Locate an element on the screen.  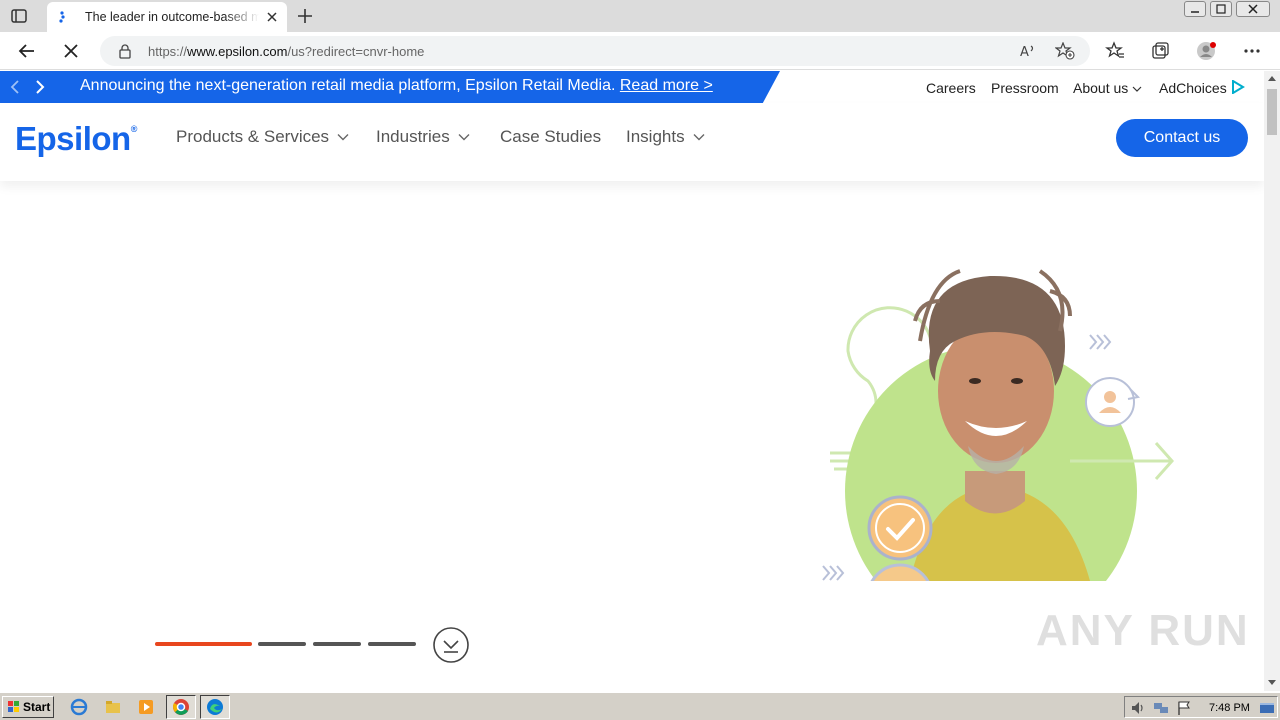
new-tab-icon is located at coordinates (305, 16).